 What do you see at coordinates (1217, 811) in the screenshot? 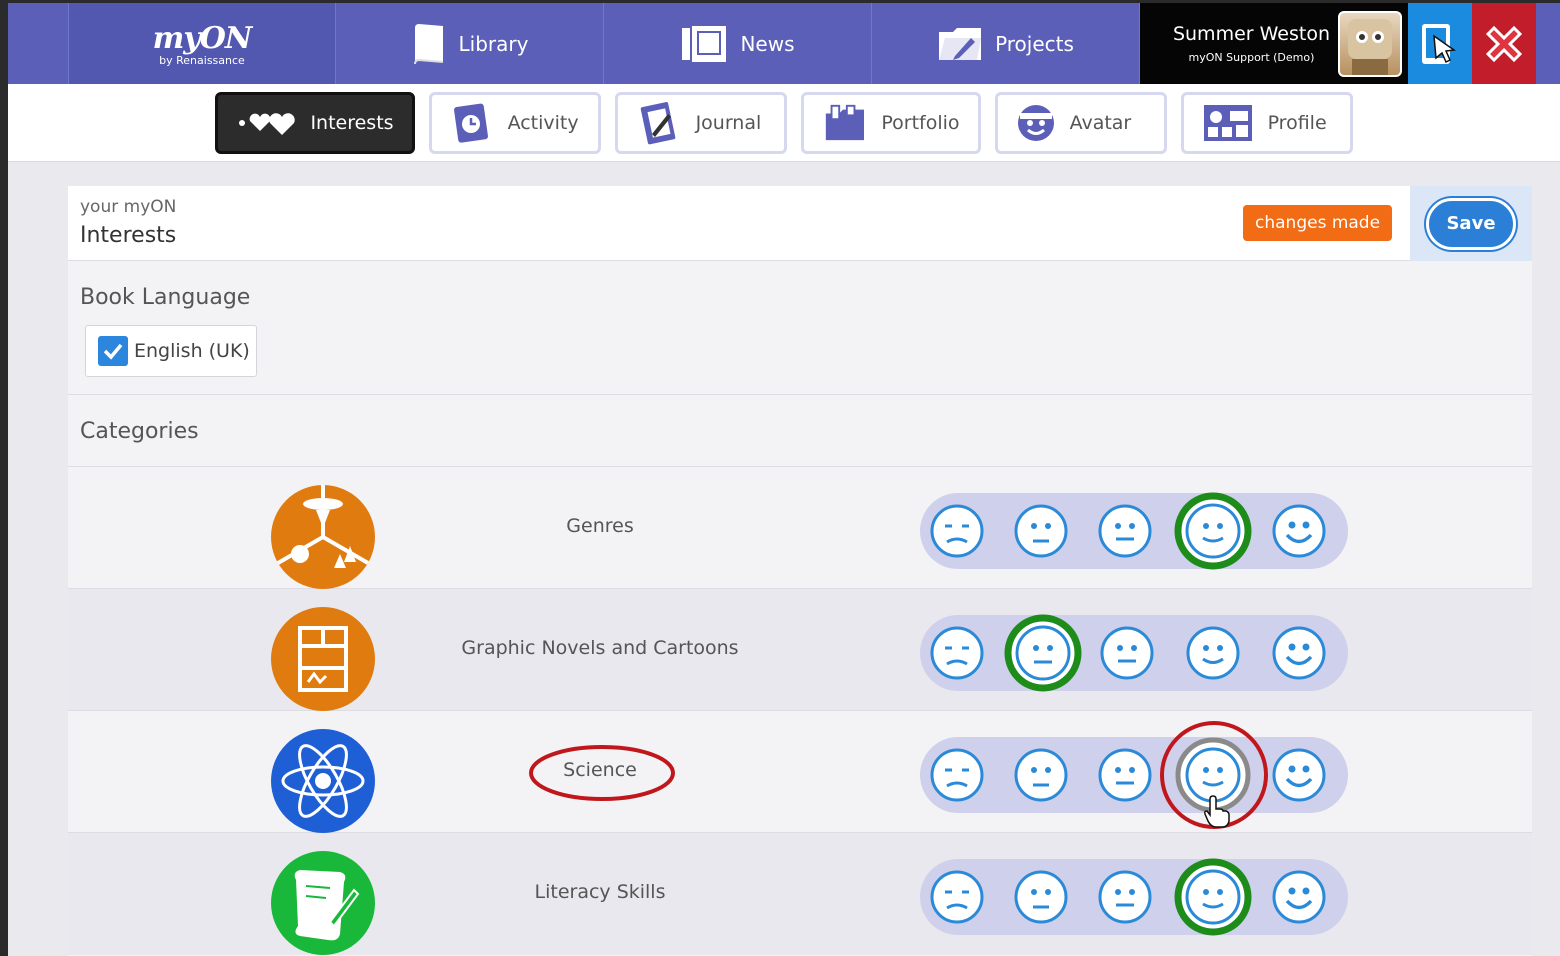
I see `hand-cursor-icon` at bounding box center [1217, 811].